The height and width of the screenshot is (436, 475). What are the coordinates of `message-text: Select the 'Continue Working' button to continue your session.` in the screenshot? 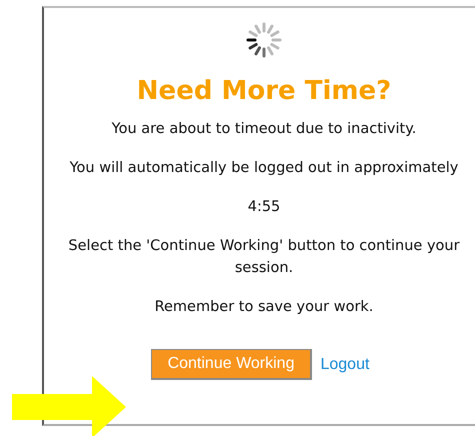 It's located at (264, 257).